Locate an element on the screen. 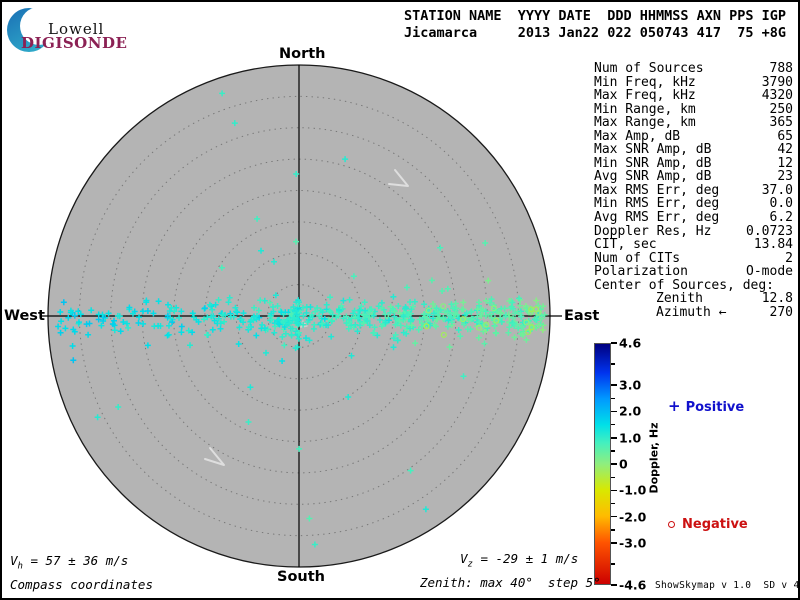 This screenshot has width=800, height=600. stat-value: 0.0 is located at coordinates (781, 204).